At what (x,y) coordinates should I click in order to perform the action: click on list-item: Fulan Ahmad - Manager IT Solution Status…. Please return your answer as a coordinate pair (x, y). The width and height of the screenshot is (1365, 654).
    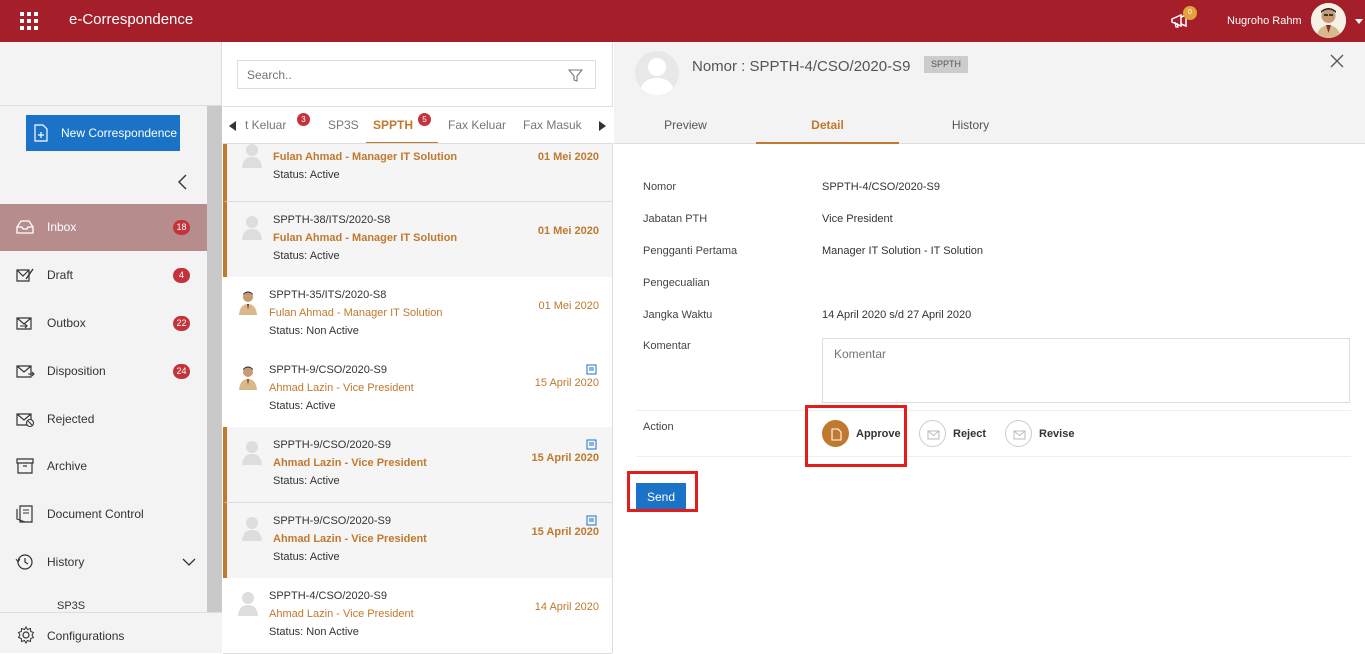
    Looking at the image, I should click on (417, 173).